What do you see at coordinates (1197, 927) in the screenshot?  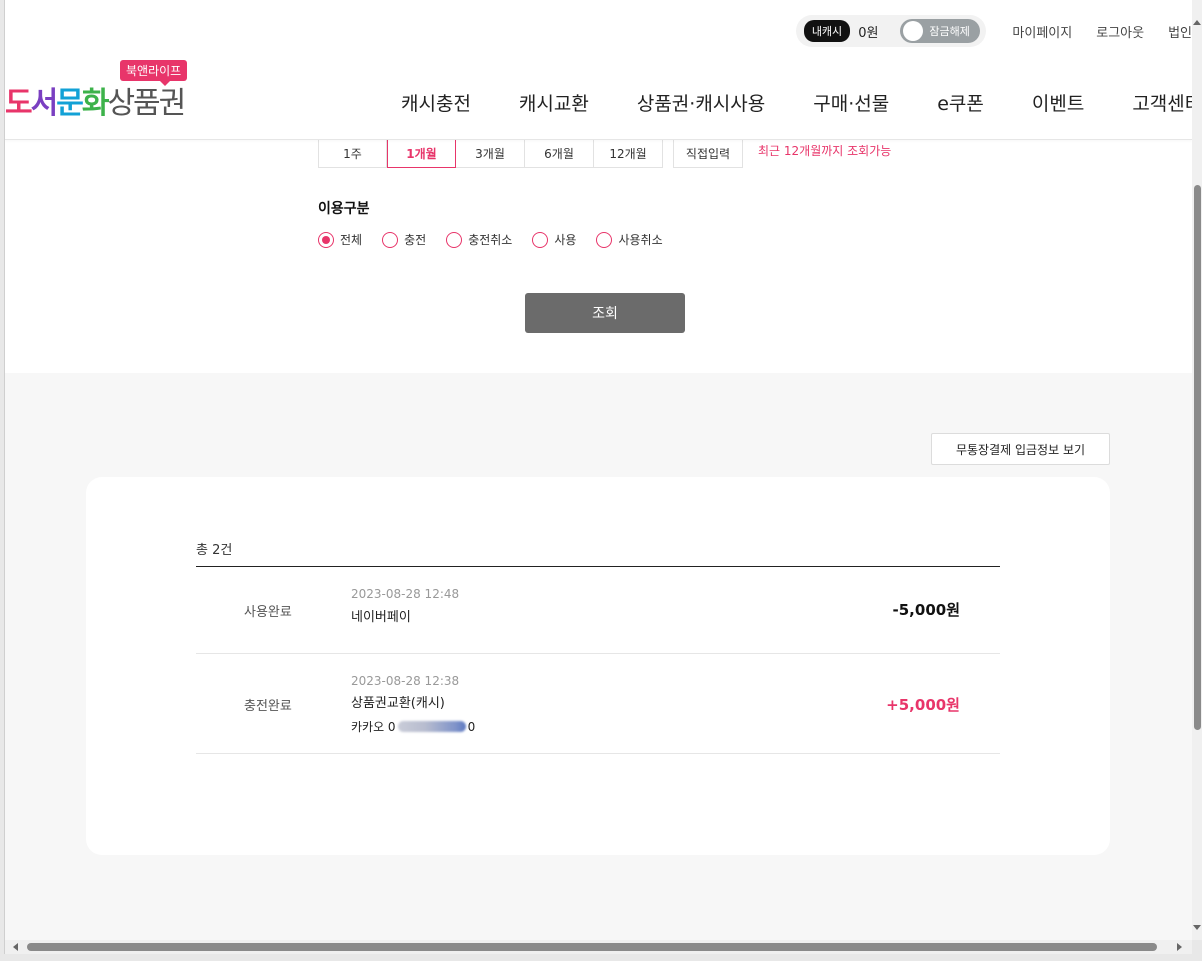 I see `scroll-down-icon` at bounding box center [1197, 927].